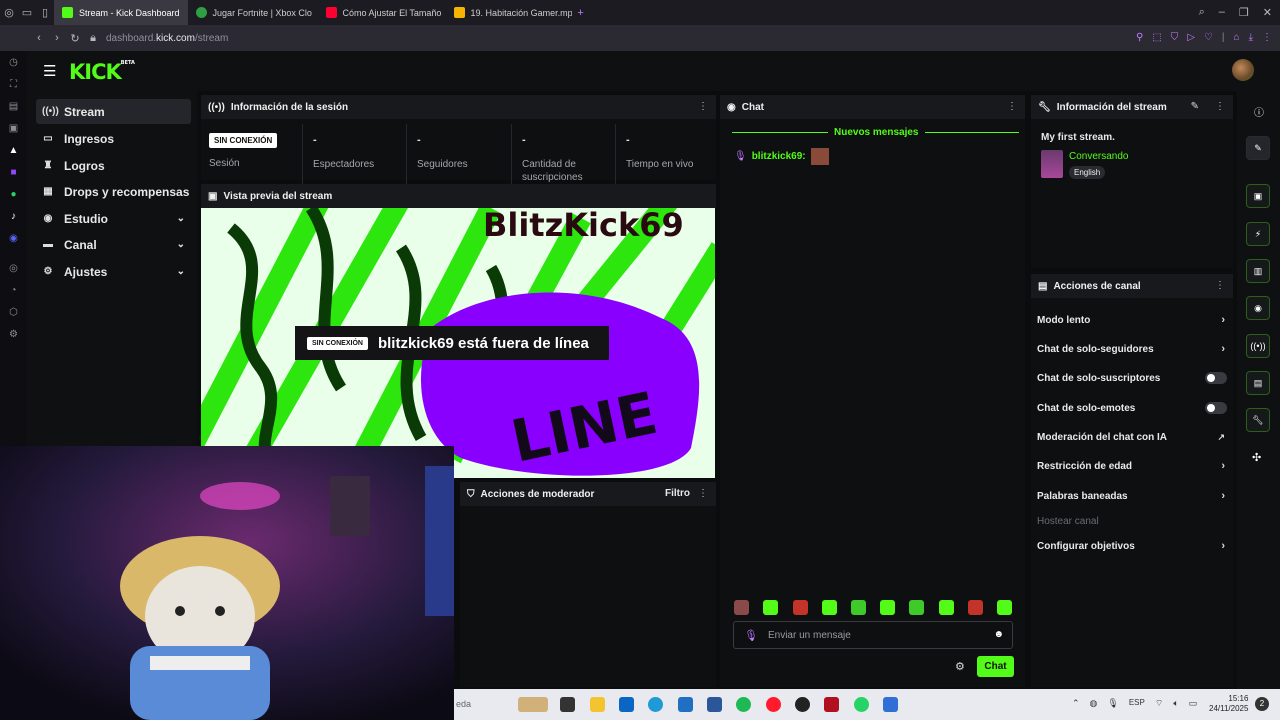 The image size is (1280, 720). Describe the element at coordinates (677, 493) in the screenshot. I see `filter-button: Filtro` at that location.